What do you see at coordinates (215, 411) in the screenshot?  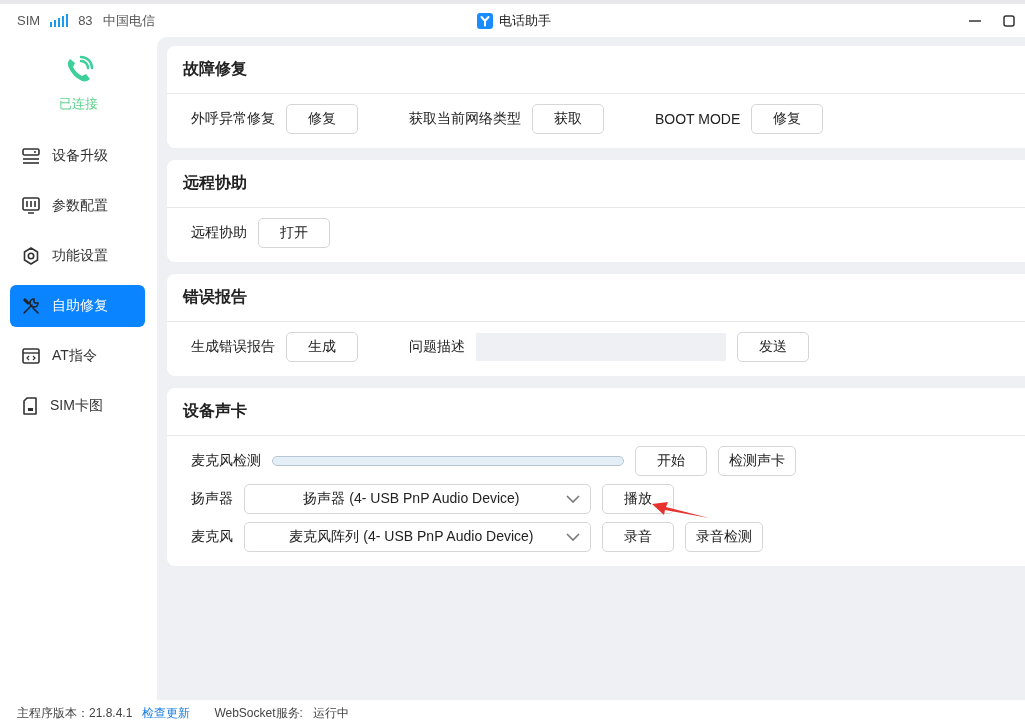 I see `section-title: 设备声卡` at bounding box center [215, 411].